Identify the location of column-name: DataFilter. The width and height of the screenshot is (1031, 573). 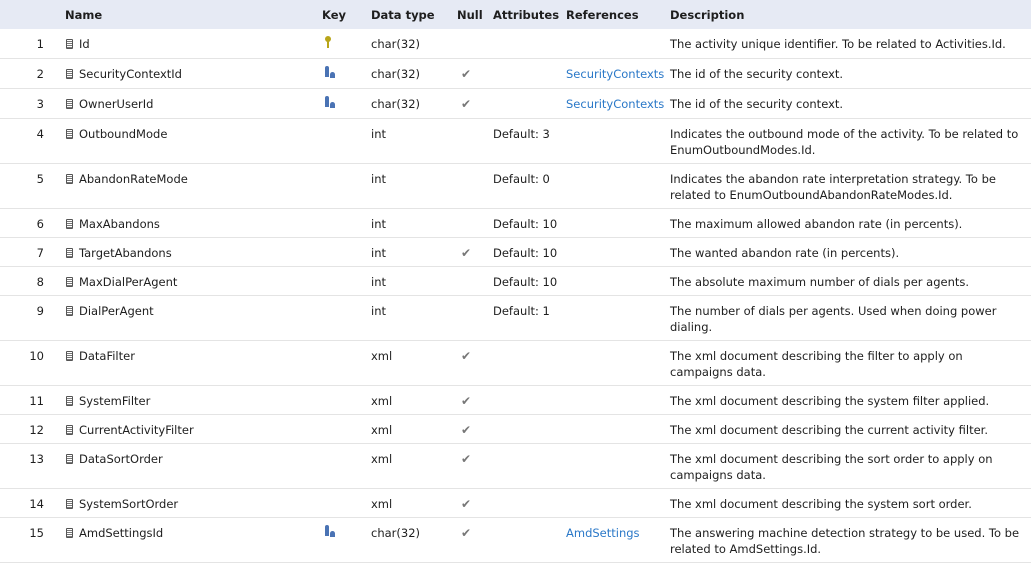
(107, 356).